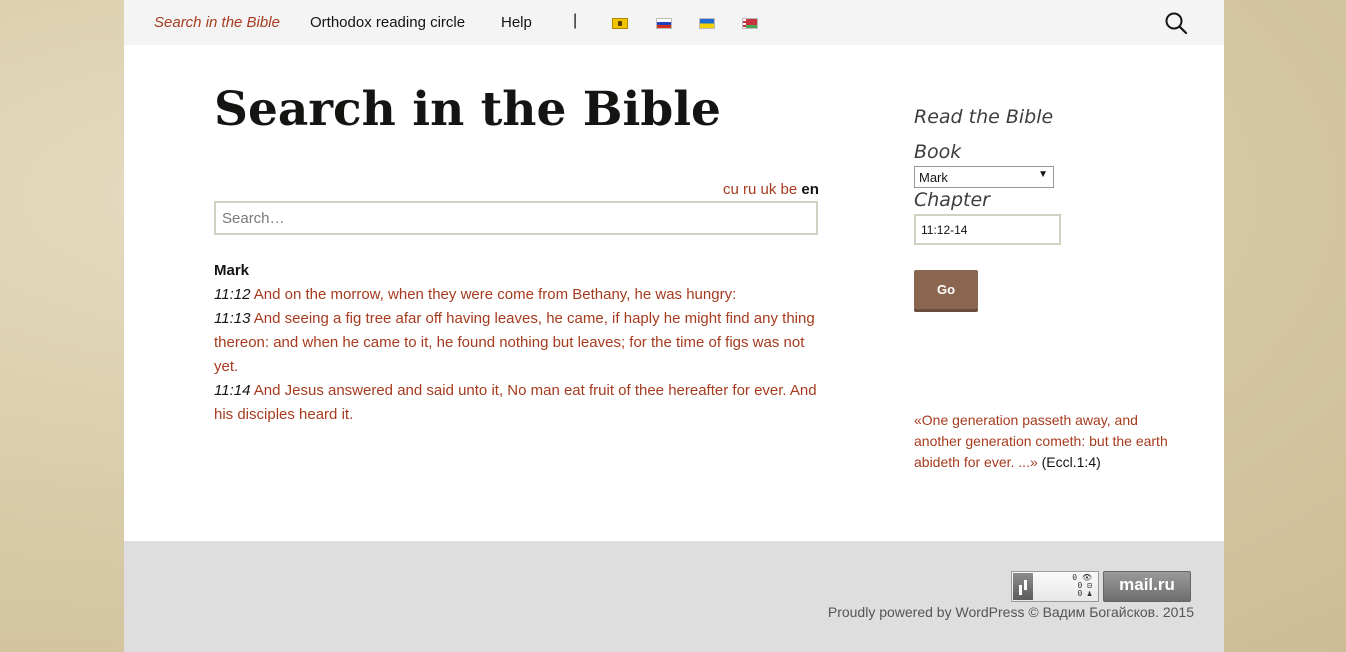 The image size is (1346, 652). Describe the element at coordinates (1055, 586) in the screenshot. I see `liveinternet-counter: 0 👁 0 ⊟ 0 ♟` at that location.